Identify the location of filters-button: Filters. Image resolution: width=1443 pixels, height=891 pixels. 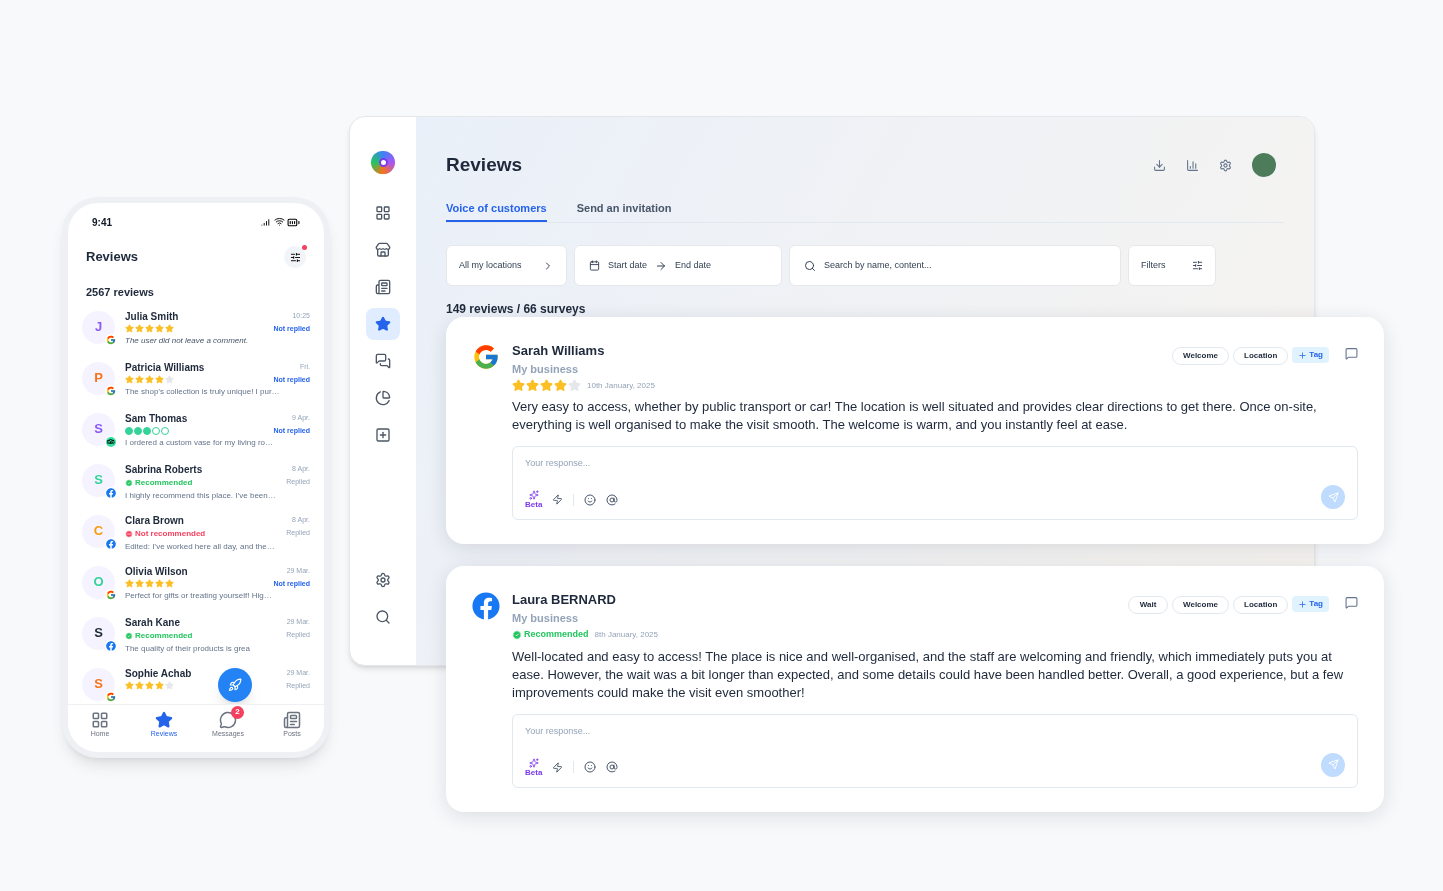
(1172, 265).